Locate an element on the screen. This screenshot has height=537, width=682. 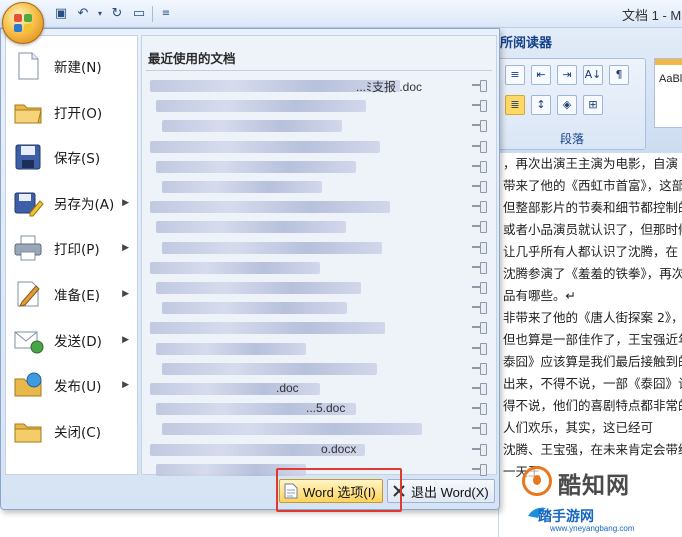
recent-document-name: ...ﾐ支报 .doc is located at coordinates (389, 87).